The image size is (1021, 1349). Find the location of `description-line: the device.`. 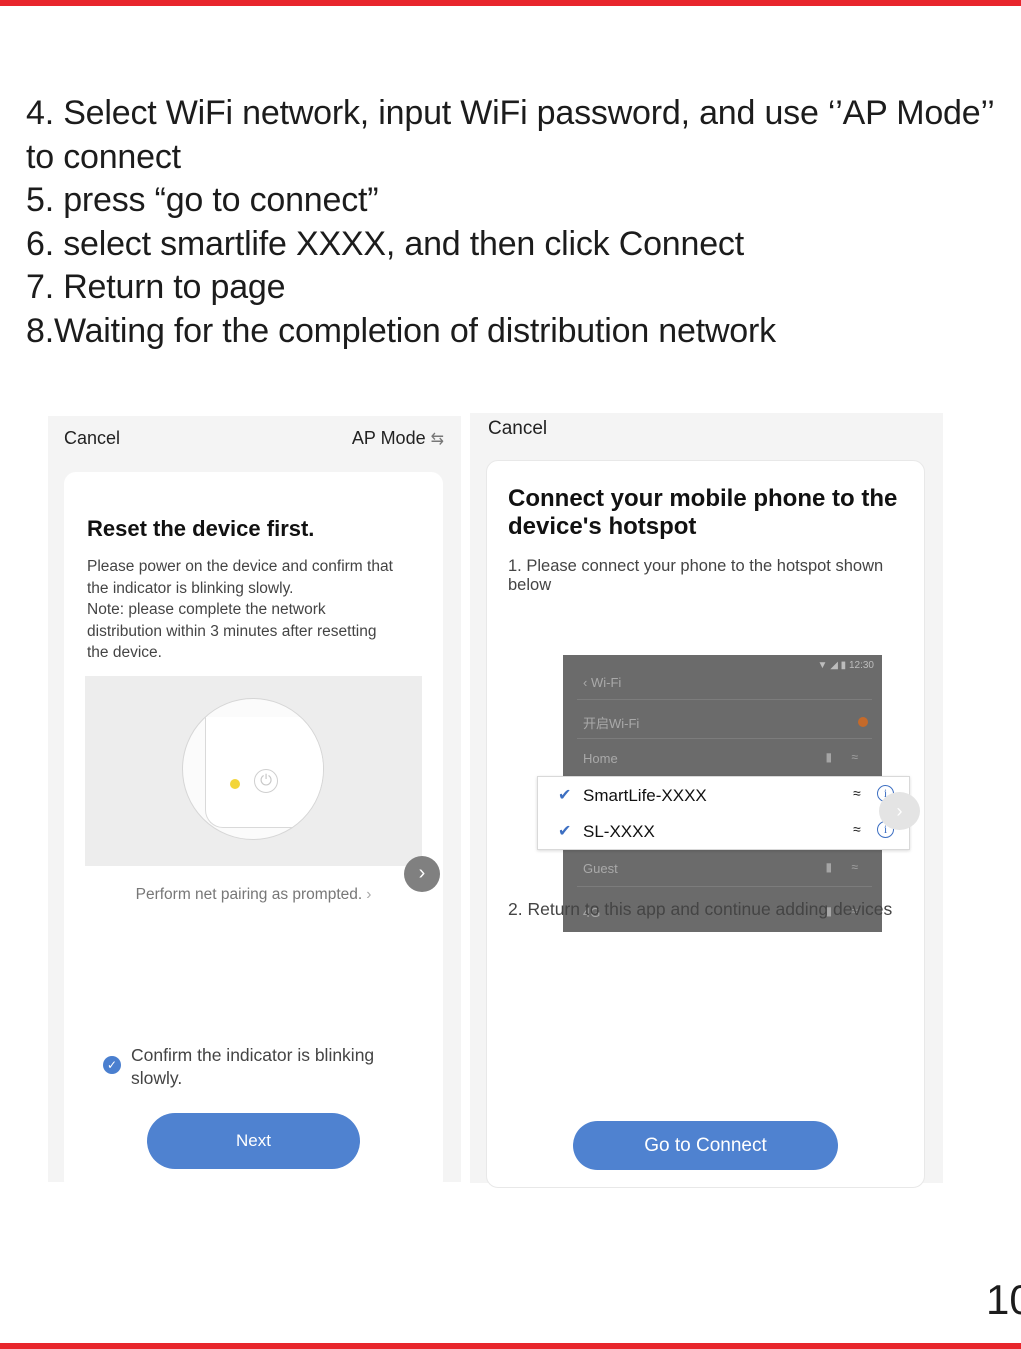

description-line: the device. is located at coordinates (124, 653).